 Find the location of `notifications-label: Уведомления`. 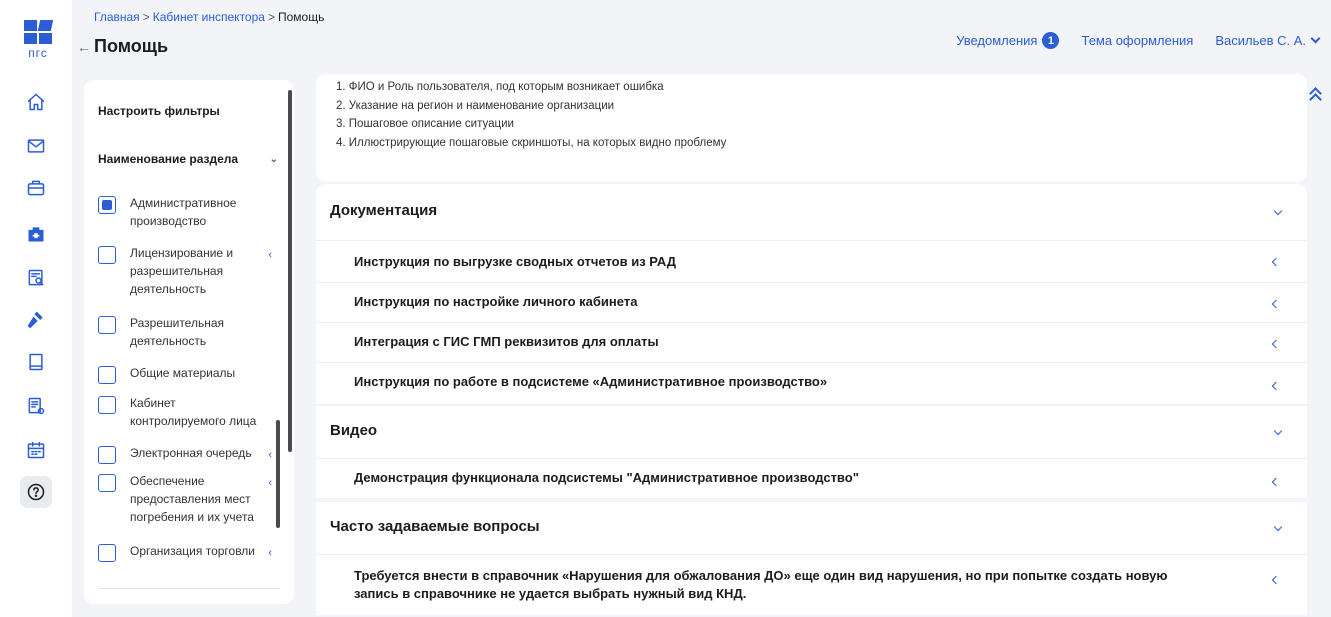

notifications-label: Уведомления is located at coordinates (997, 40).